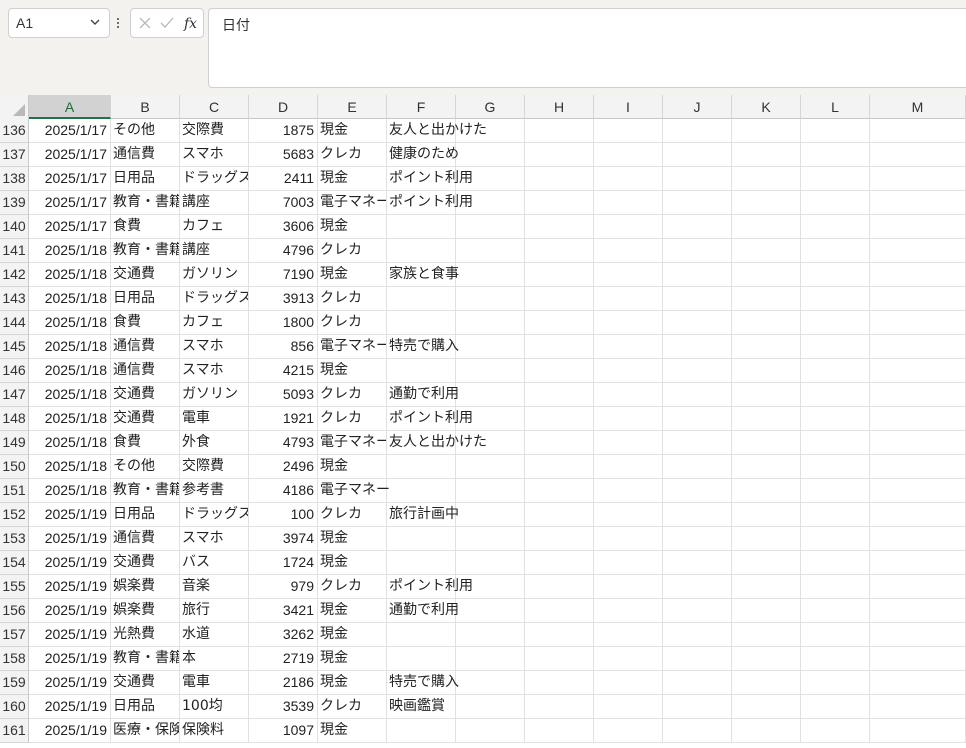 The height and width of the screenshot is (748, 966). What do you see at coordinates (423, 683) in the screenshot?
I see `note-cell: 特売で購入` at bounding box center [423, 683].